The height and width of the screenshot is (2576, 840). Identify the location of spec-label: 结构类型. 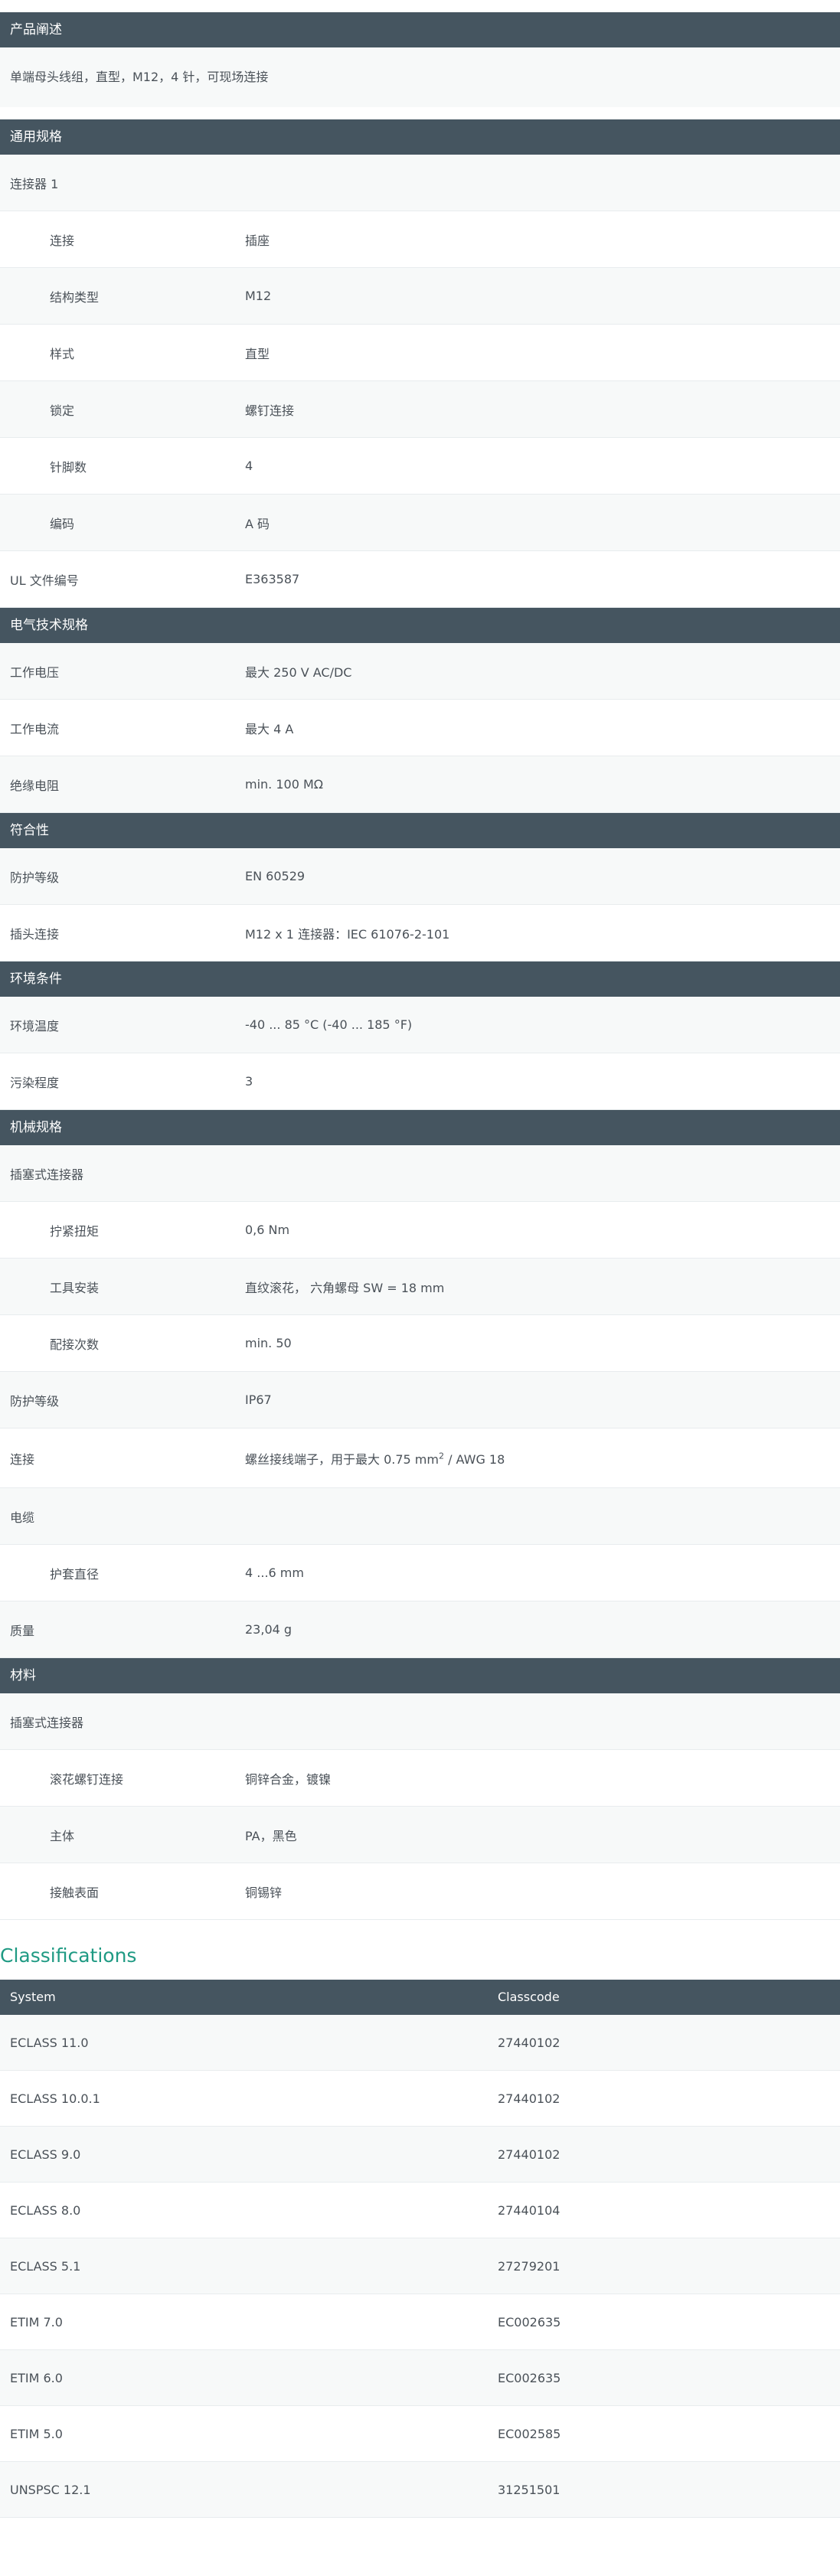
(75, 297).